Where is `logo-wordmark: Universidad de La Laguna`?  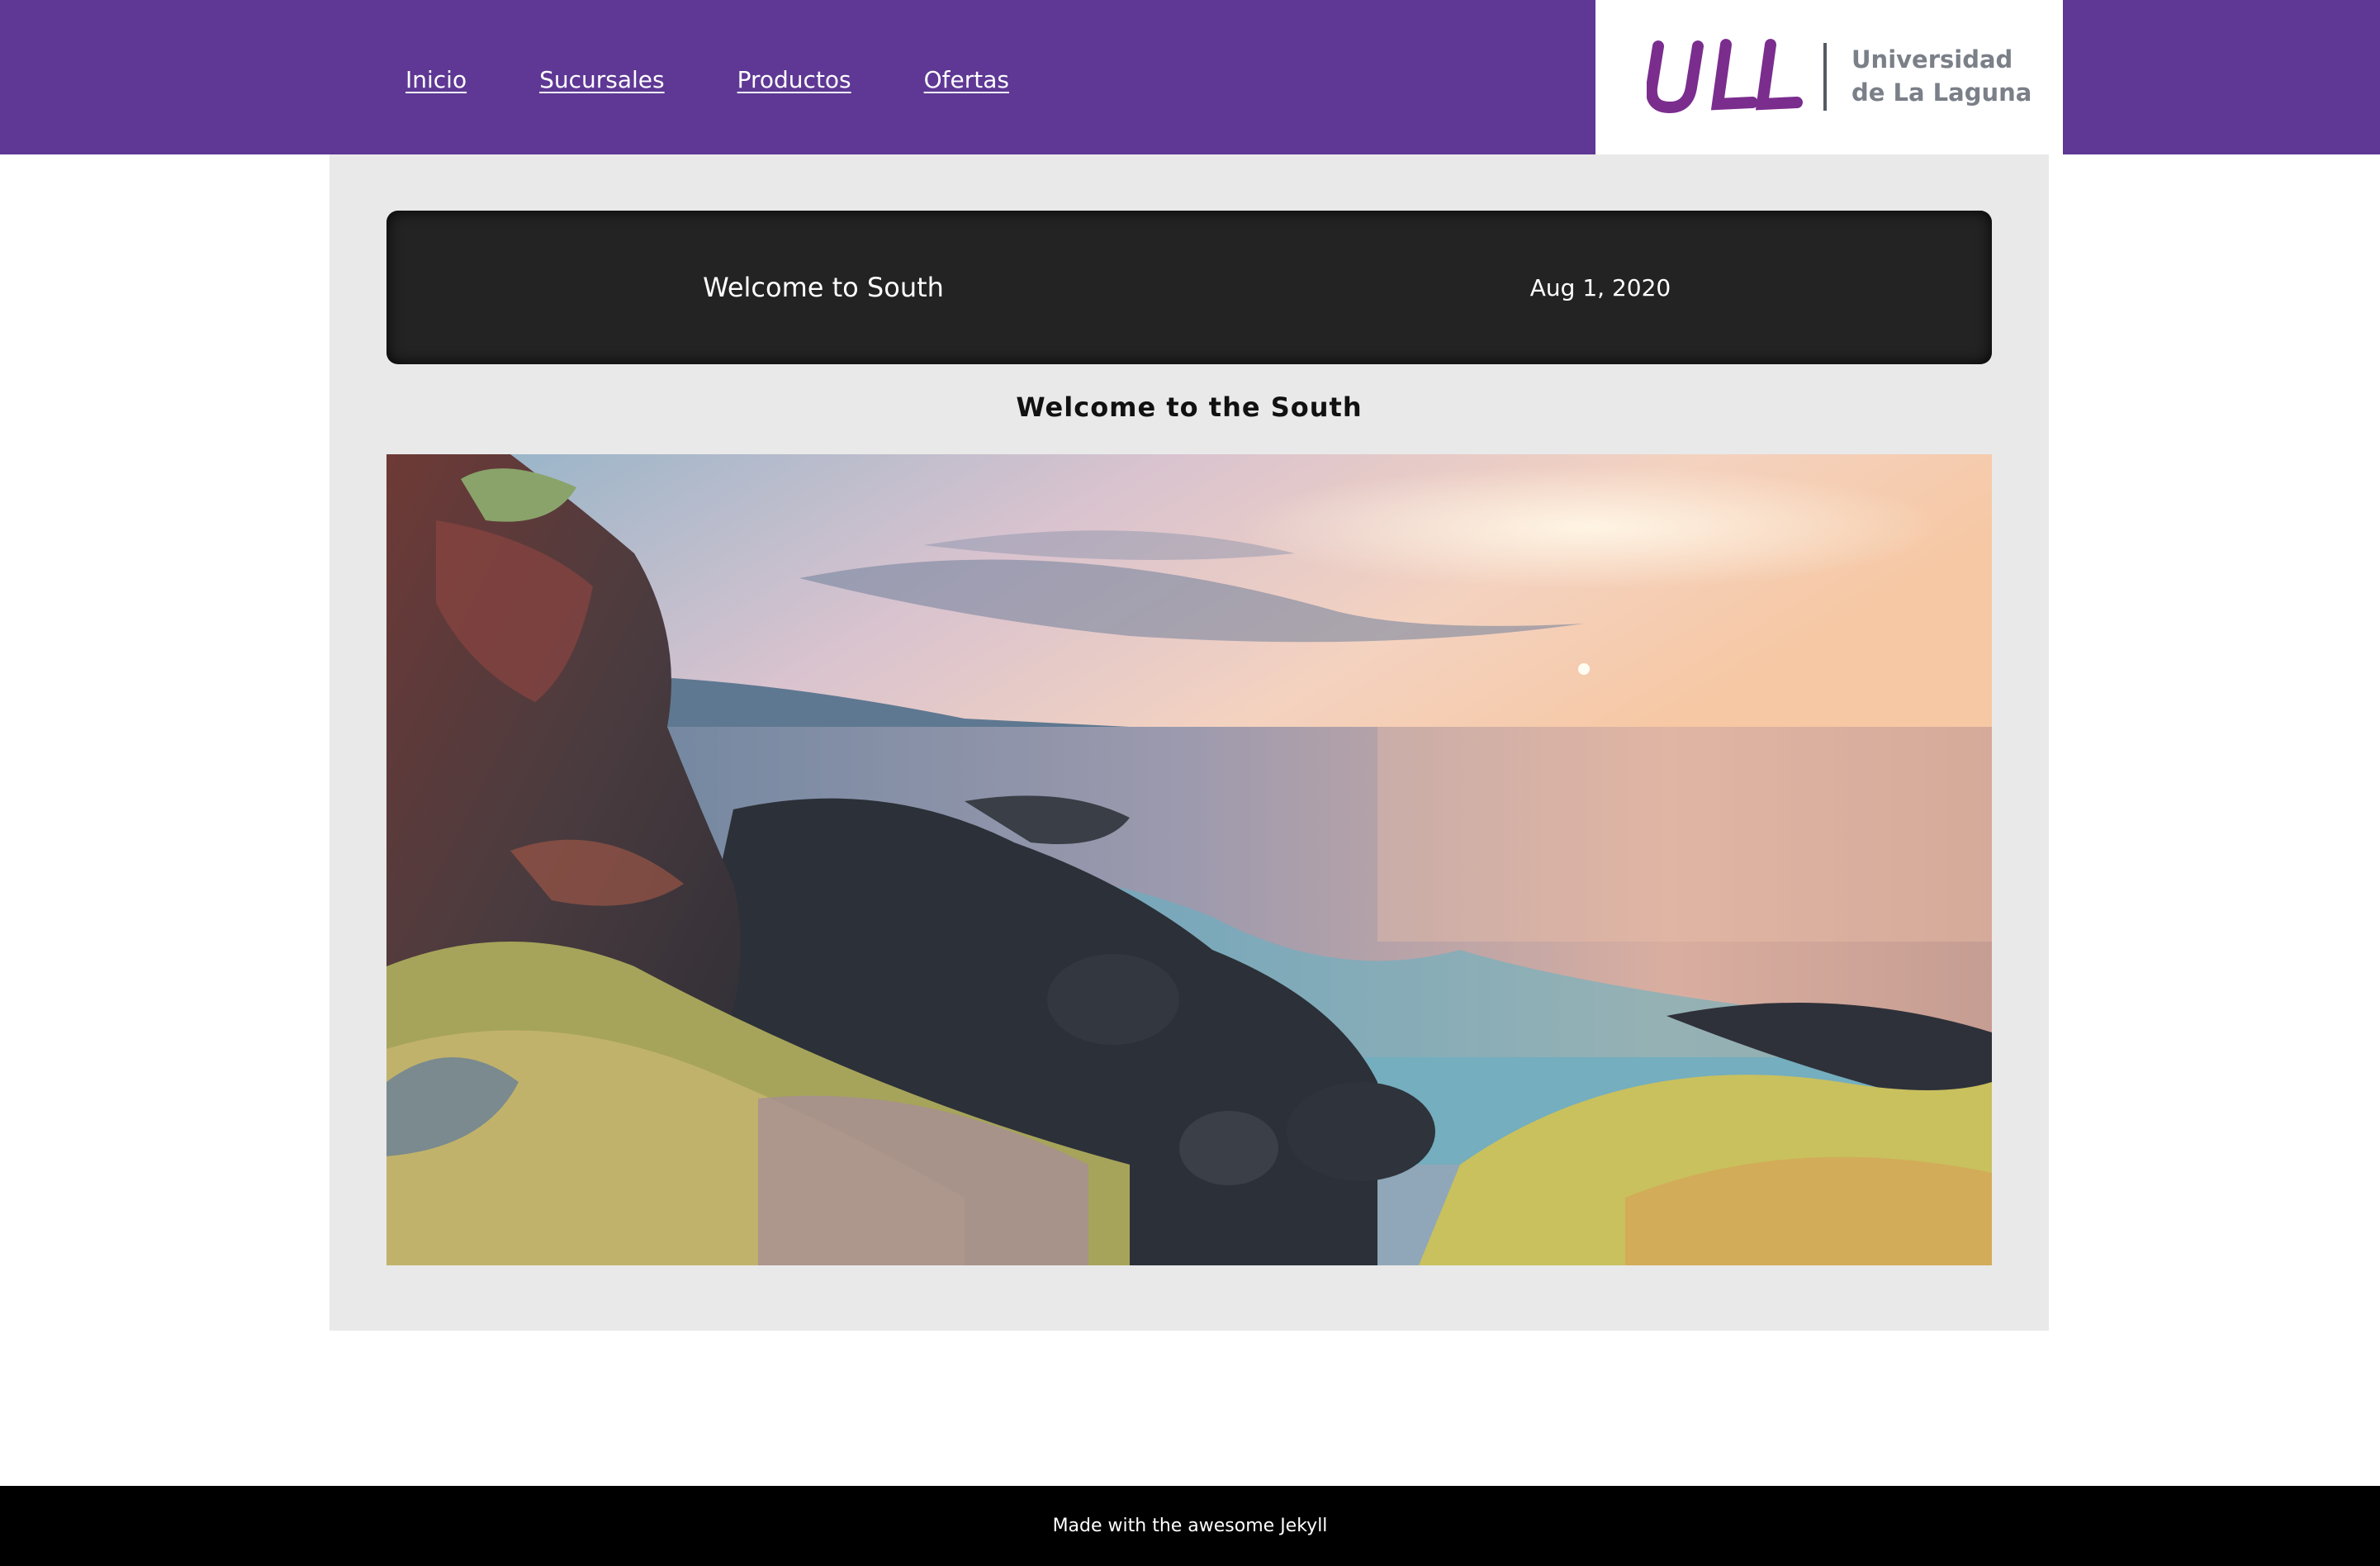 logo-wordmark: Universidad de La Laguna is located at coordinates (1941, 76).